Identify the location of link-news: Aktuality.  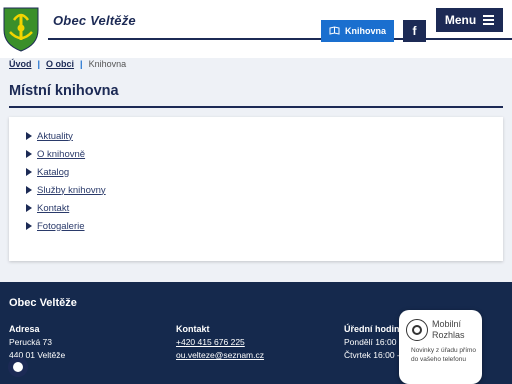
(55, 136).